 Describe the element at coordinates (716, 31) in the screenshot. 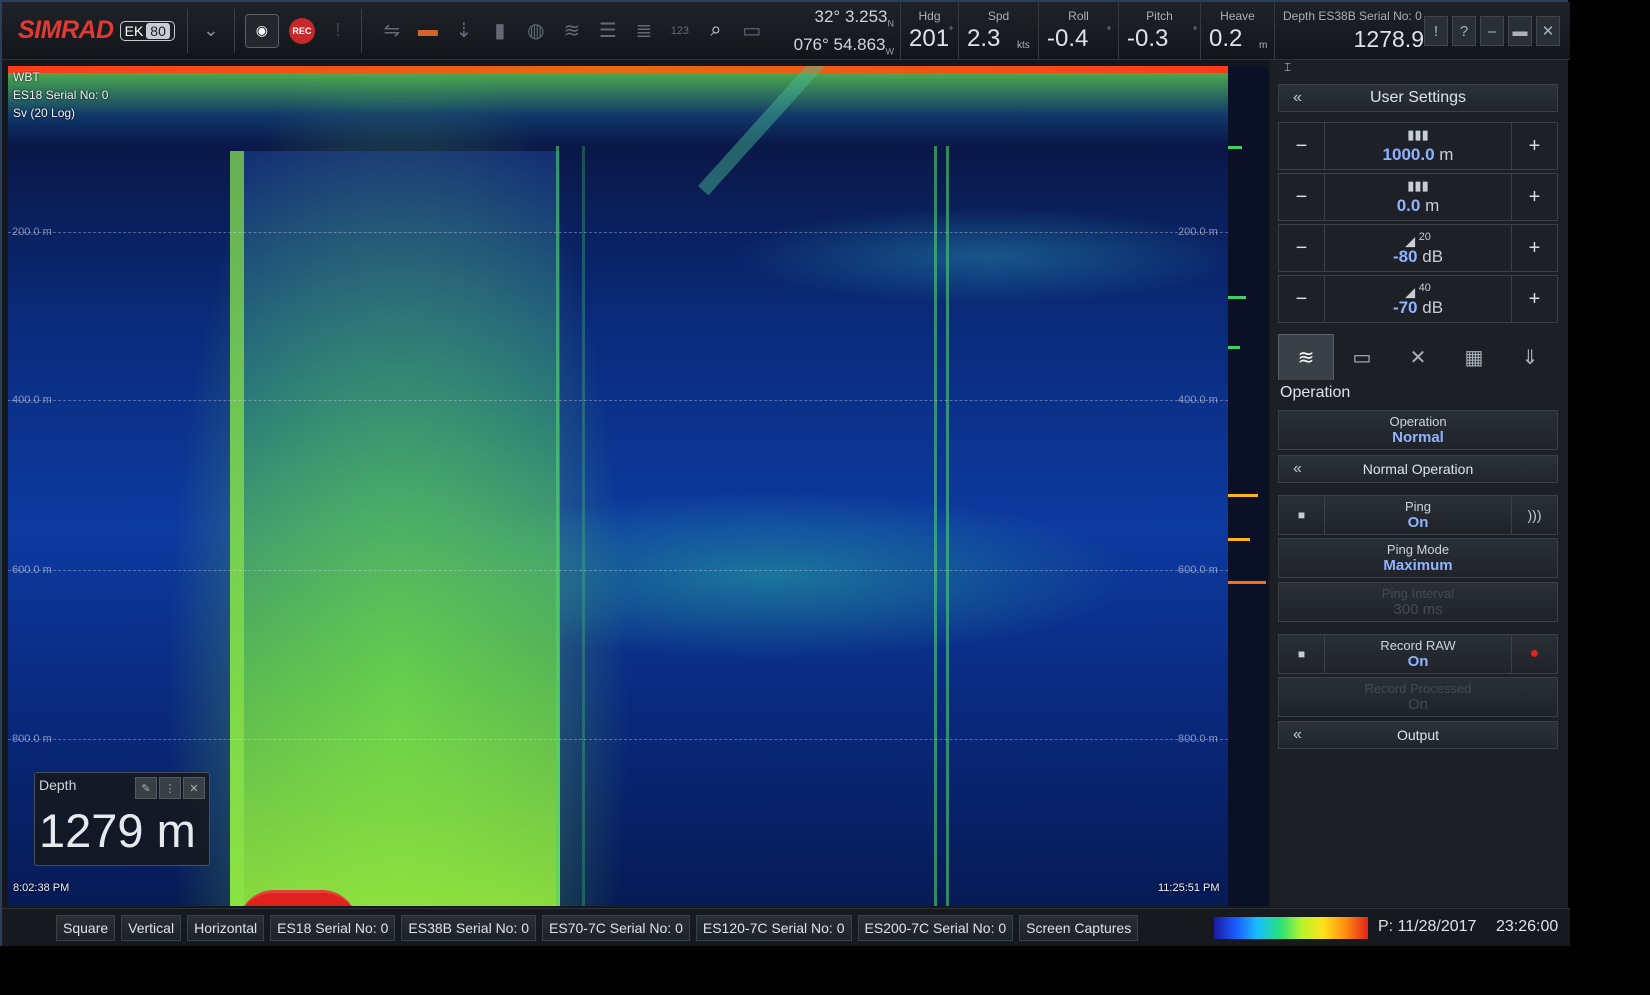

I see `magnifier-icon: ⌕` at that location.